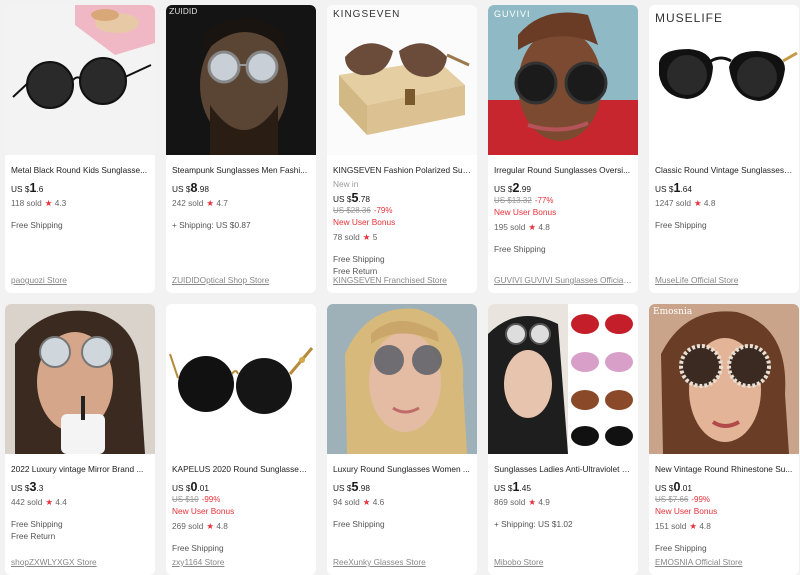  What do you see at coordinates (352, 210) in the screenshot?
I see `strikethrough-price: US $28.36` at bounding box center [352, 210].